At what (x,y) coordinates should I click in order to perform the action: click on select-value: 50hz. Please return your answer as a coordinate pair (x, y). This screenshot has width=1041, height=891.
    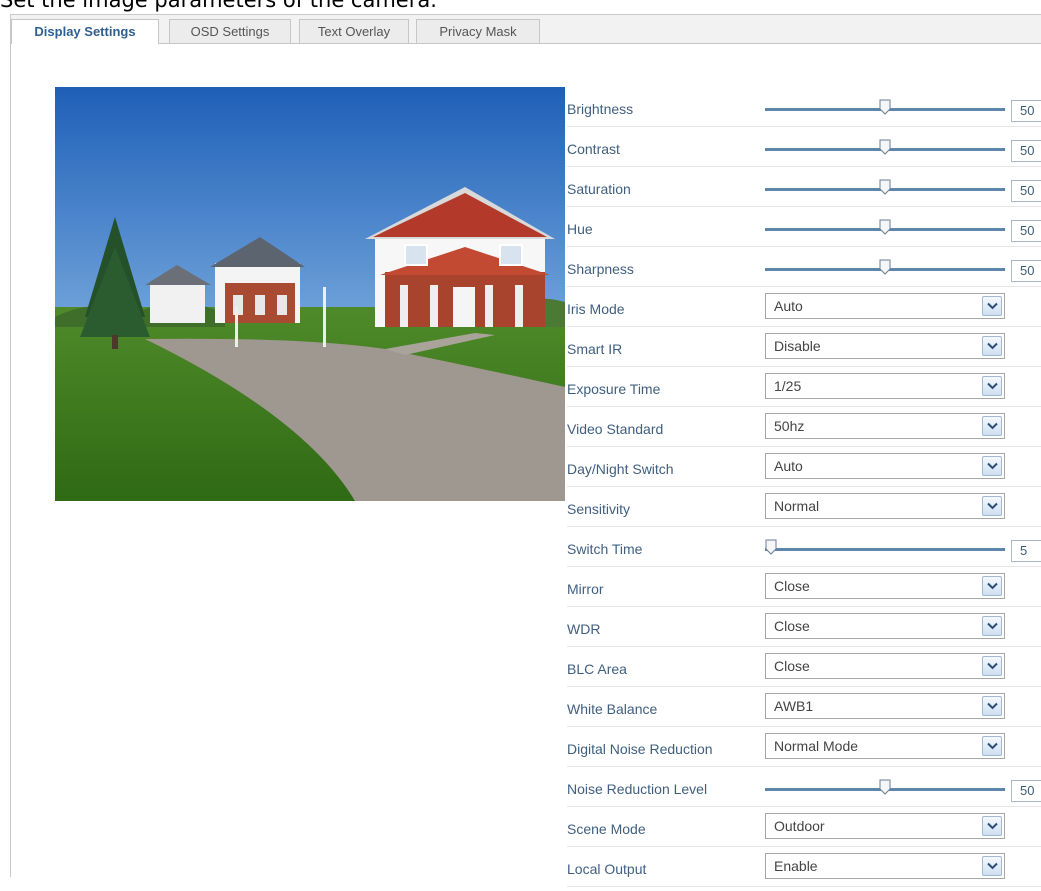
    Looking at the image, I should click on (789, 426).